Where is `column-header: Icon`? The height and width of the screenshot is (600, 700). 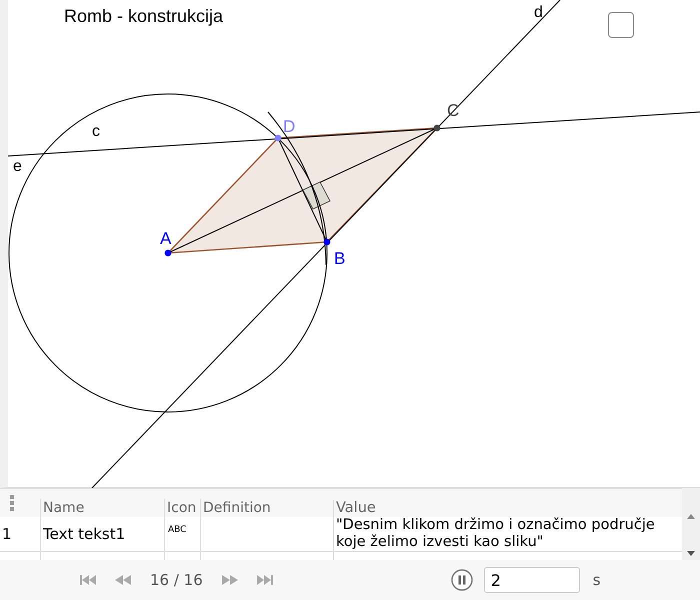 column-header: Icon is located at coordinates (182, 508).